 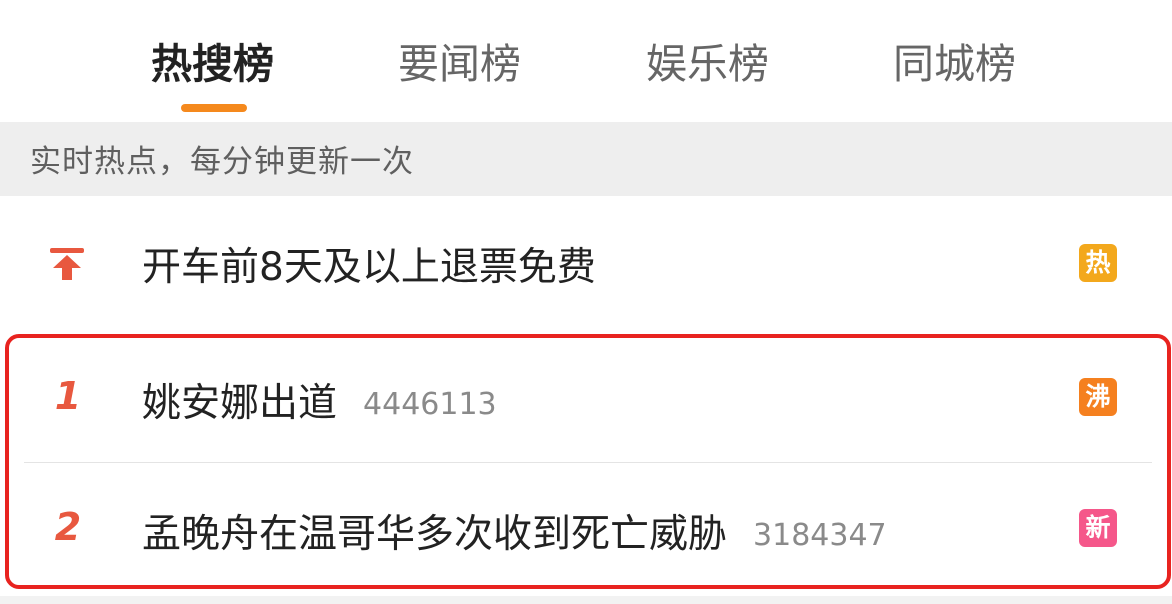 What do you see at coordinates (459, 64) in the screenshot?
I see `tab-news: 要闻榜` at bounding box center [459, 64].